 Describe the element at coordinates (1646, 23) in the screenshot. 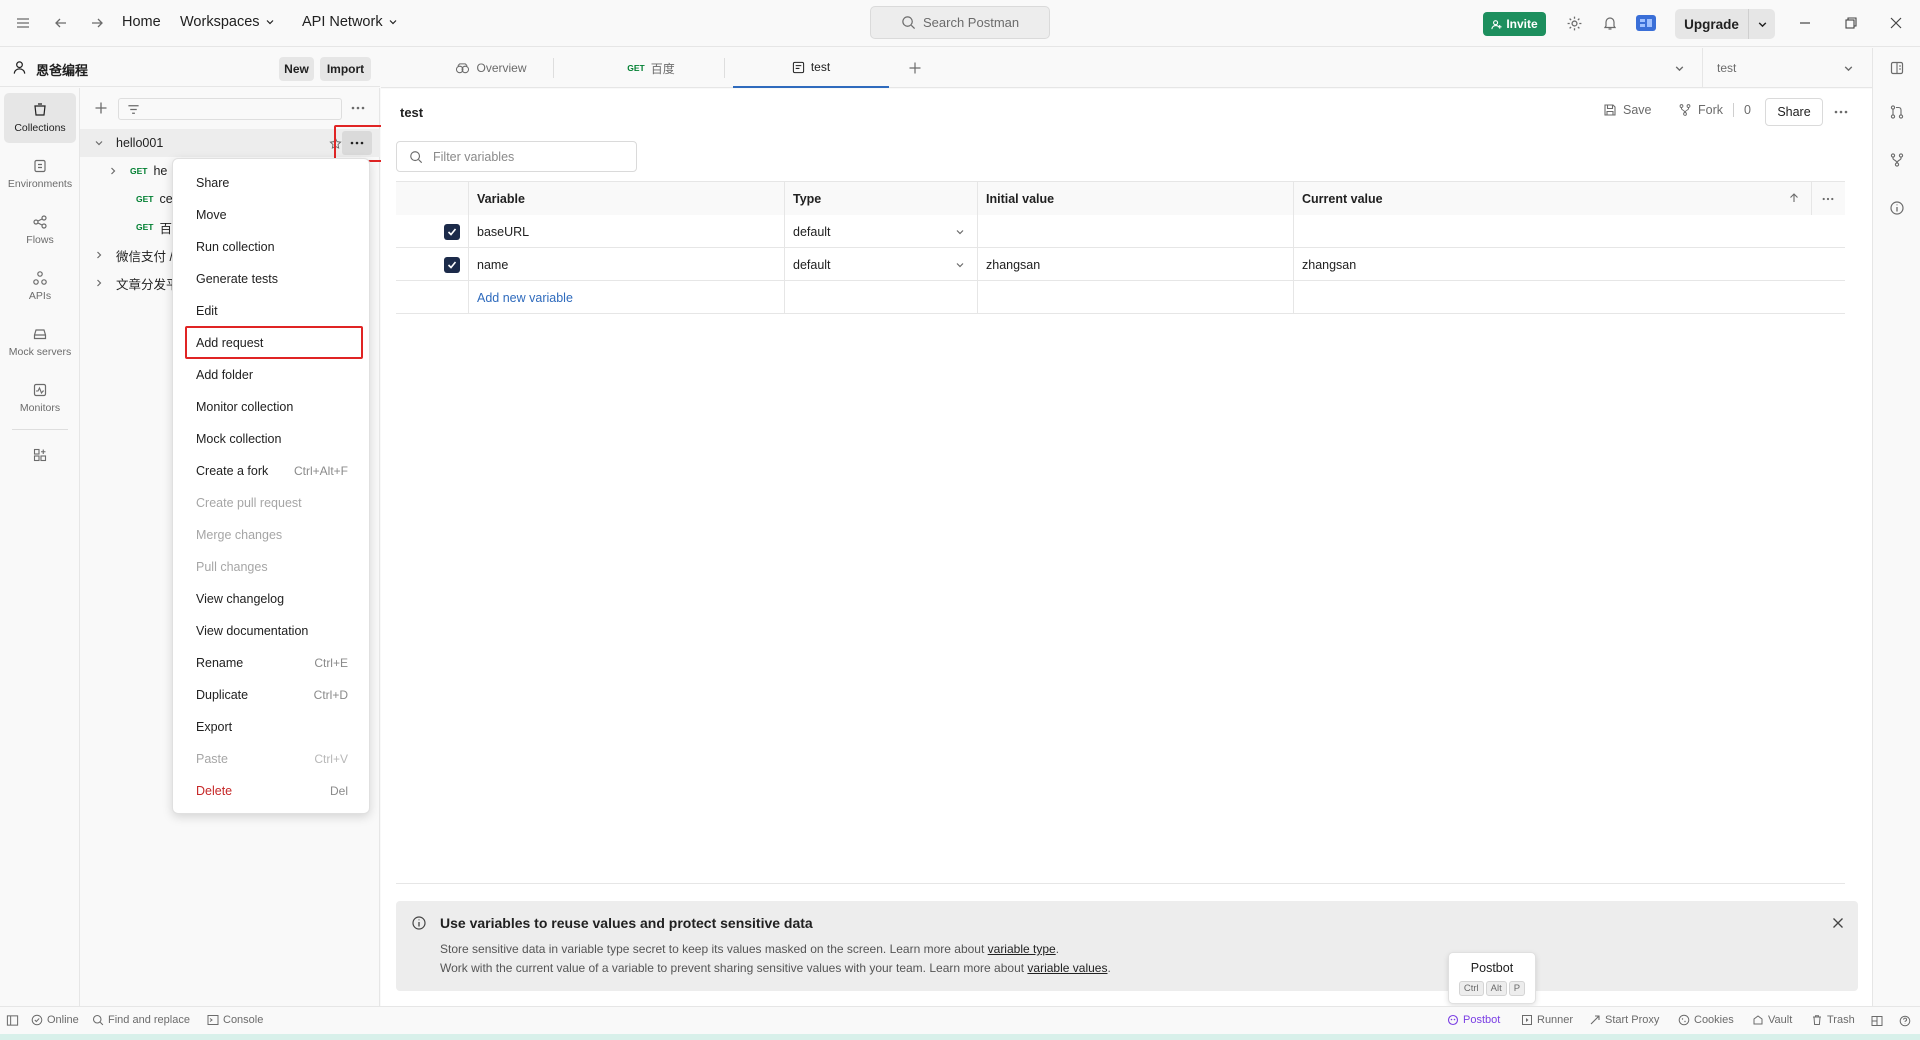

I see `avatar` at that location.